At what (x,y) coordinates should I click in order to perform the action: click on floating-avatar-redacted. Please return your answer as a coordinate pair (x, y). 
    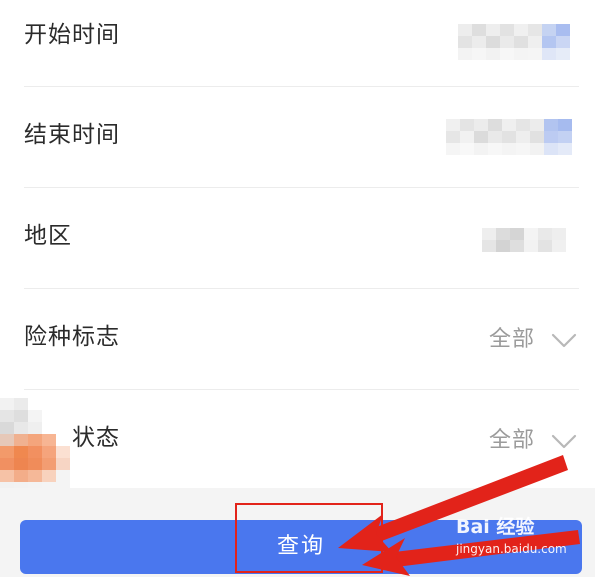
    Looking at the image, I should click on (35, 446).